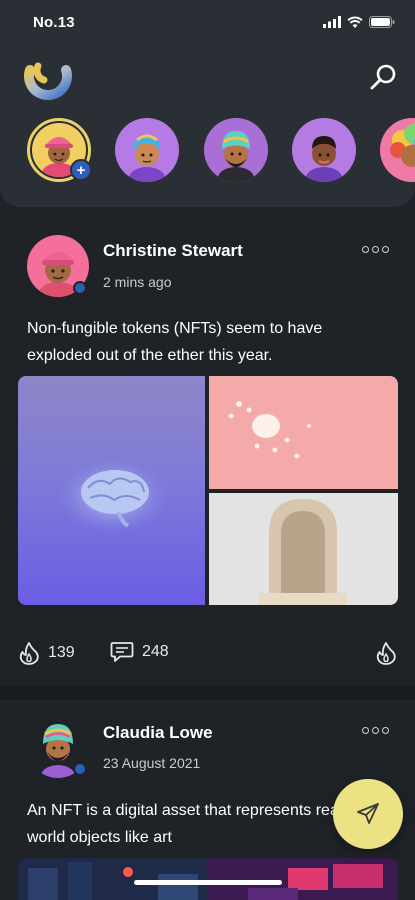  Describe the element at coordinates (355, 22) in the screenshot. I see `wifi-icon` at that location.